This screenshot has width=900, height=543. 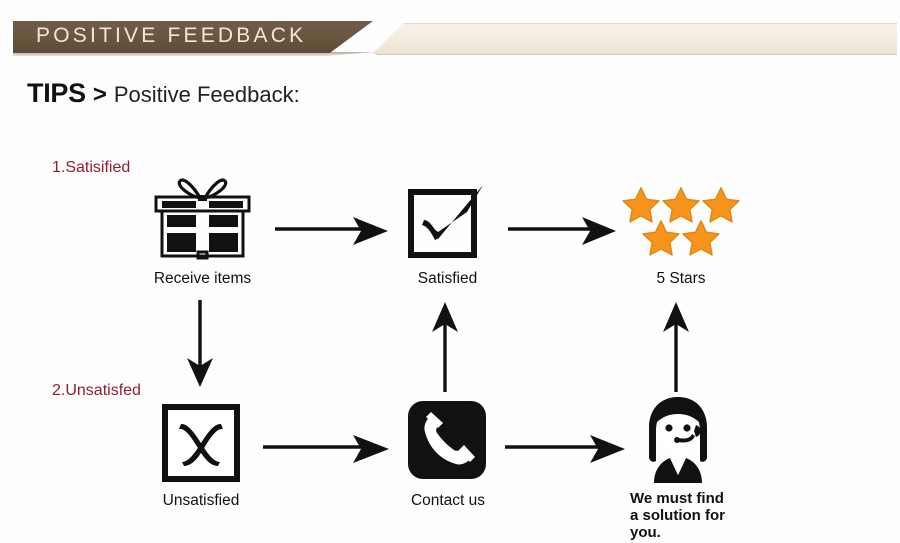 What do you see at coordinates (171, 35) in the screenshot?
I see `banner-title: POSITIVE FEEDBACK` at bounding box center [171, 35].